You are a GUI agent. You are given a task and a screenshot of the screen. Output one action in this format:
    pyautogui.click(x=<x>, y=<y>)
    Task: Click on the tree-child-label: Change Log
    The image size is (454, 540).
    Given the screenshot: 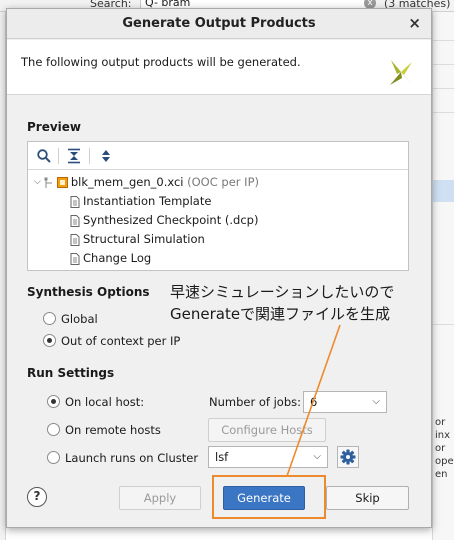 What is the action you would take?
    pyautogui.click(x=117, y=258)
    